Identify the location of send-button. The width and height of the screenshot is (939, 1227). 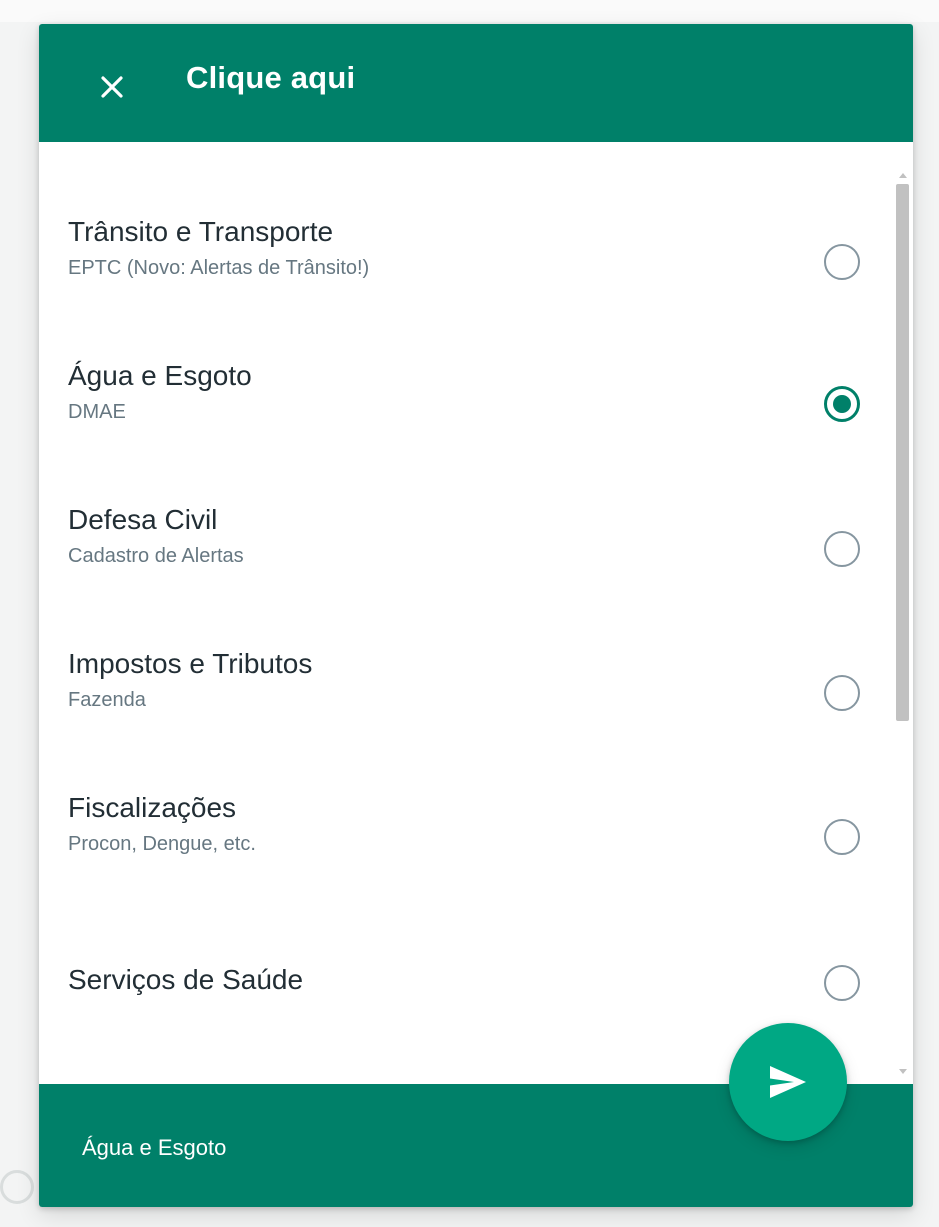
(788, 1082).